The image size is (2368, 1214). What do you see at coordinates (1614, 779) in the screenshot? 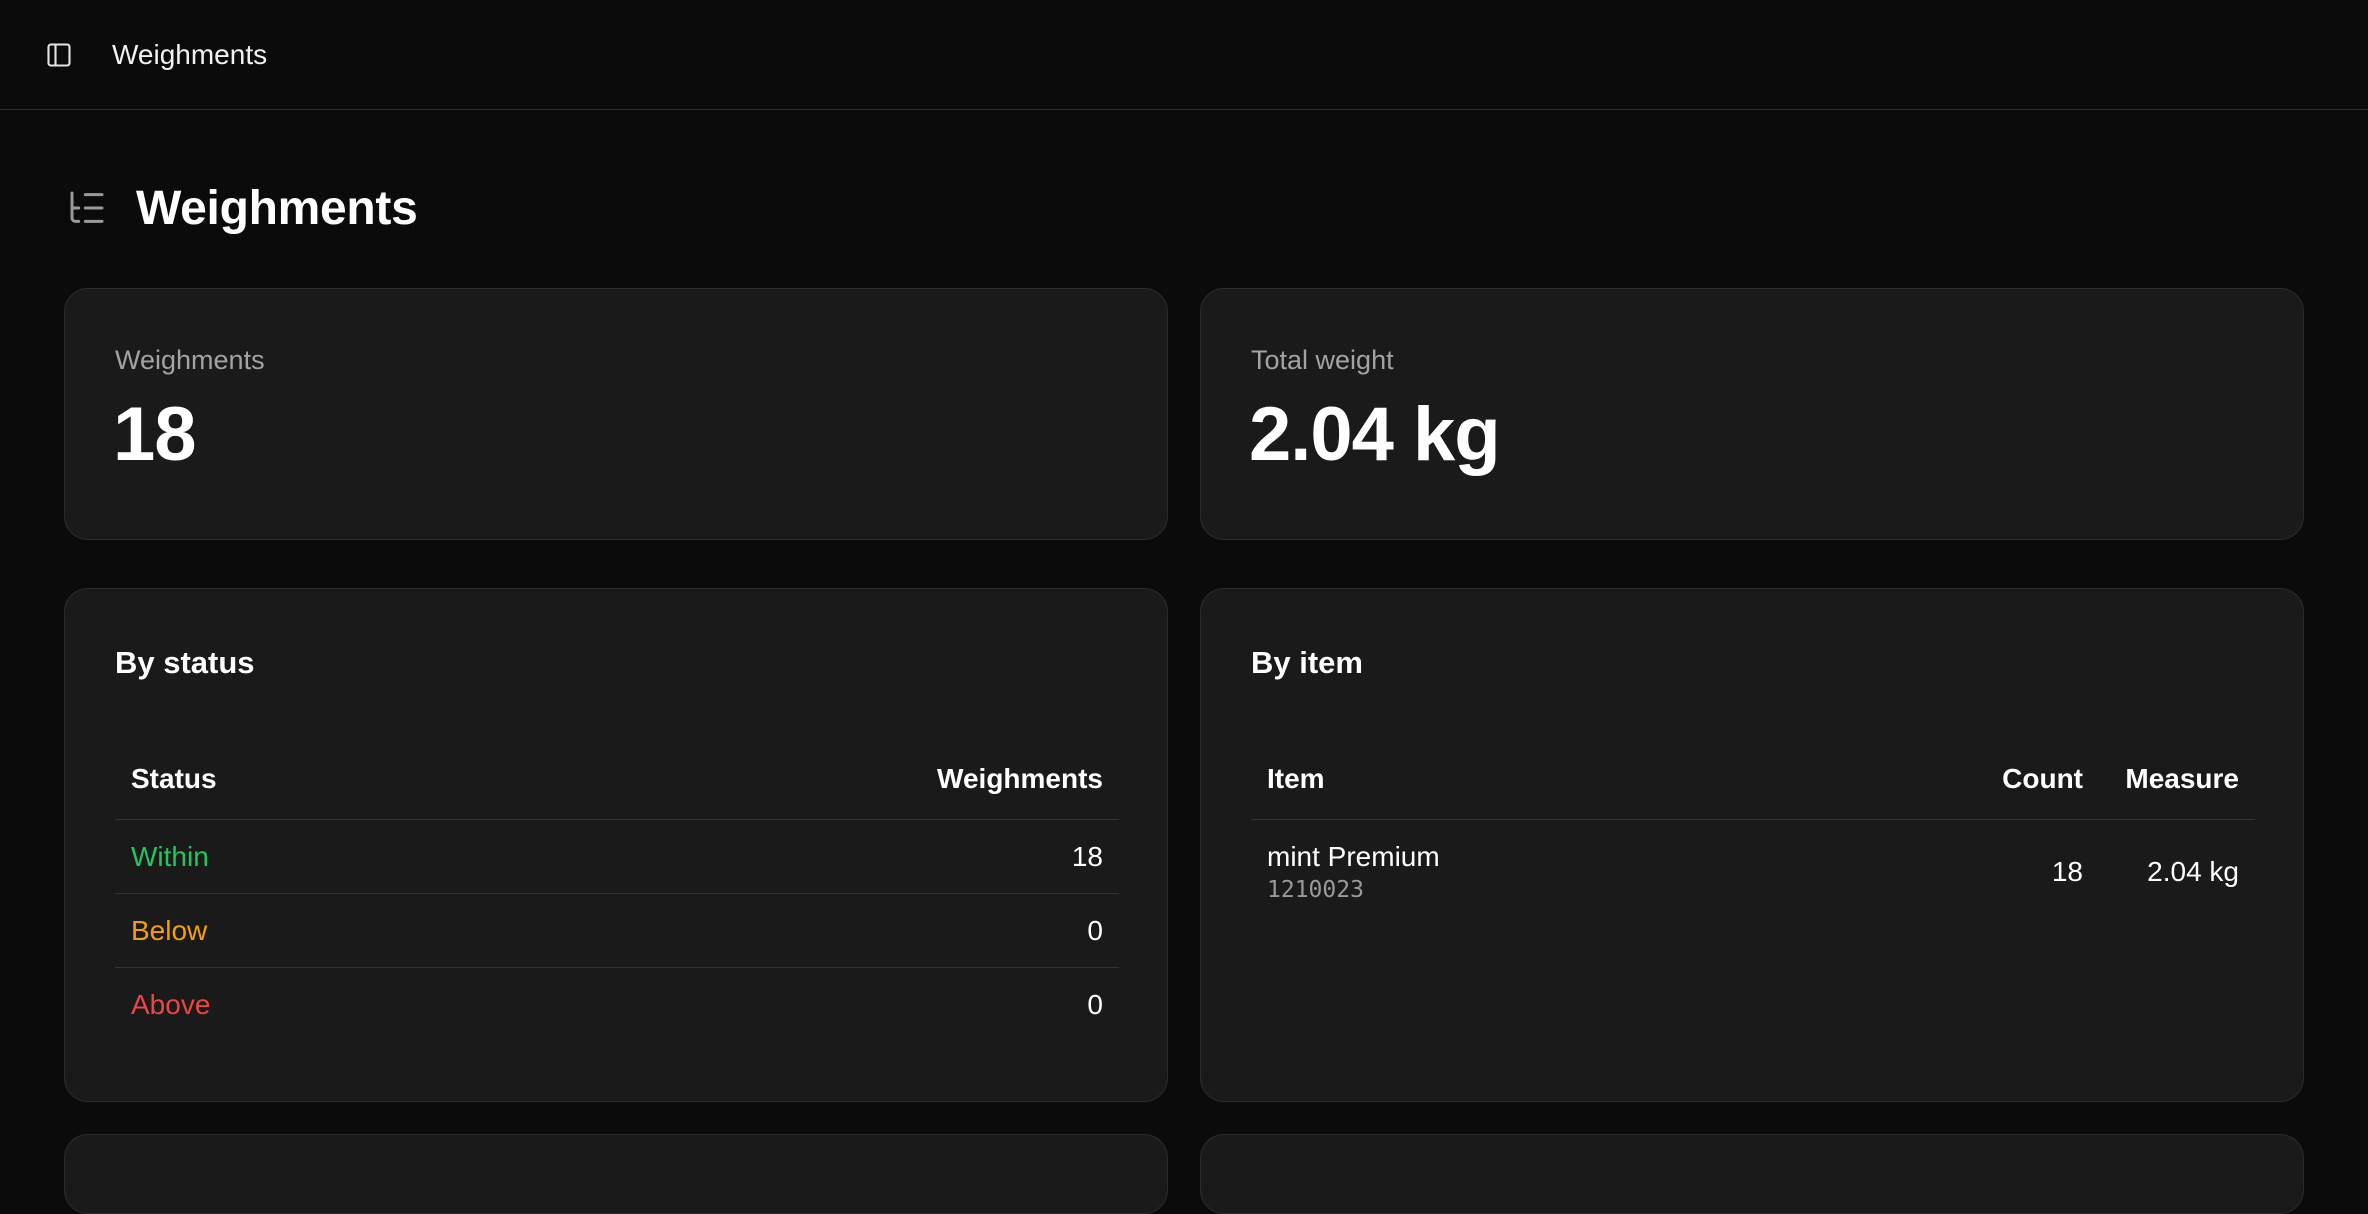
I see `column-header-item: Item` at bounding box center [1614, 779].